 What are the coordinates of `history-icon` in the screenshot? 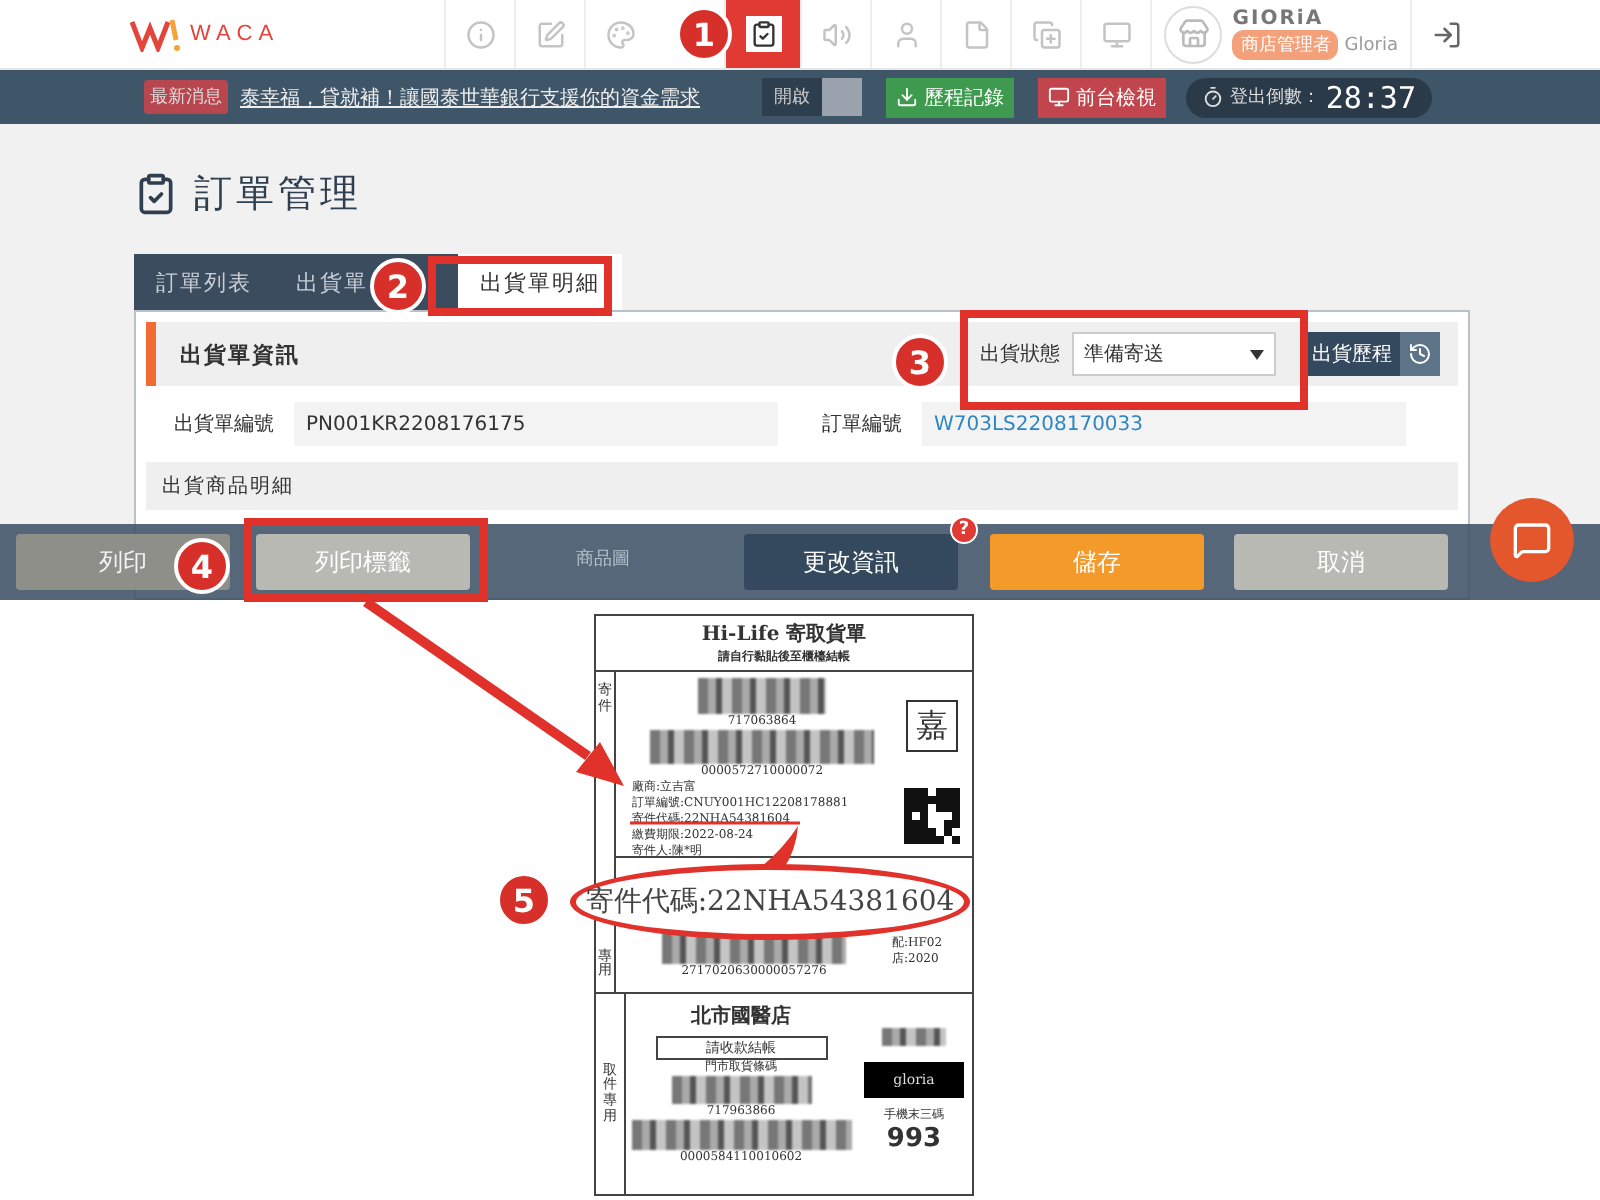 It's located at (1420, 354).